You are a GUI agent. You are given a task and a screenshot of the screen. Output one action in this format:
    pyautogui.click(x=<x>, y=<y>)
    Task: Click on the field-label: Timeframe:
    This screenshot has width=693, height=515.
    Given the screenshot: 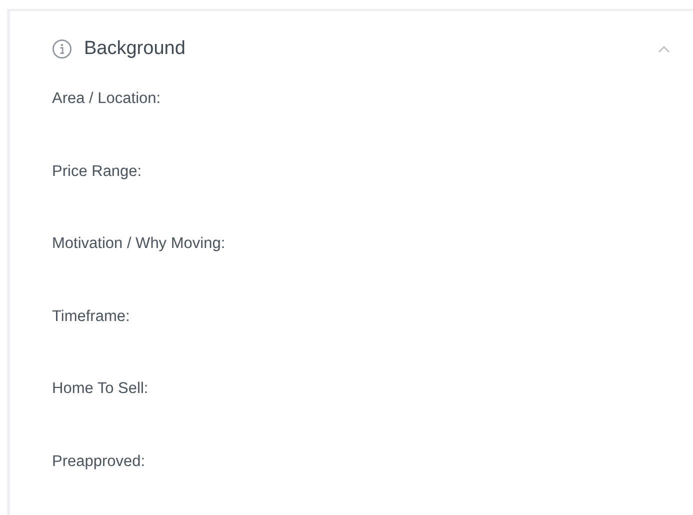 What is the action you would take?
    pyautogui.click(x=91, y=316)
    